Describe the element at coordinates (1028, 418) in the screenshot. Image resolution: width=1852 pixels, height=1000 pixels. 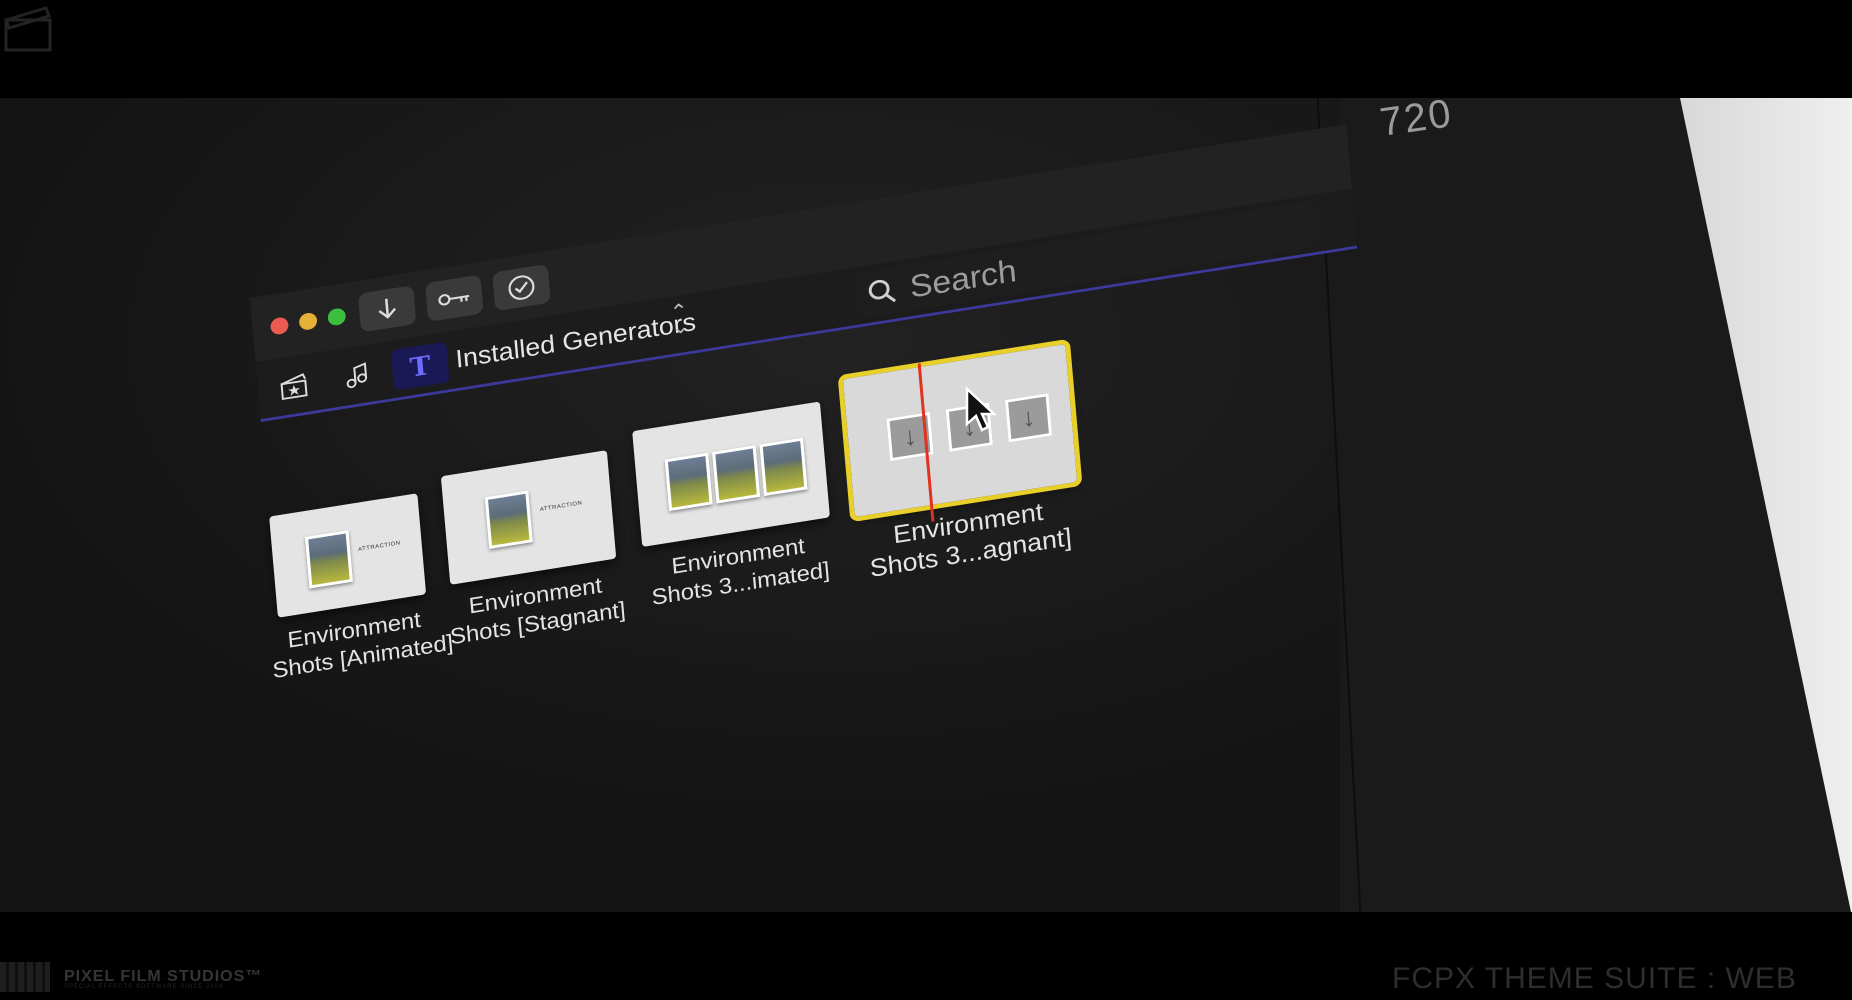
I see `download-placeholder-icon: ↓` at that location.